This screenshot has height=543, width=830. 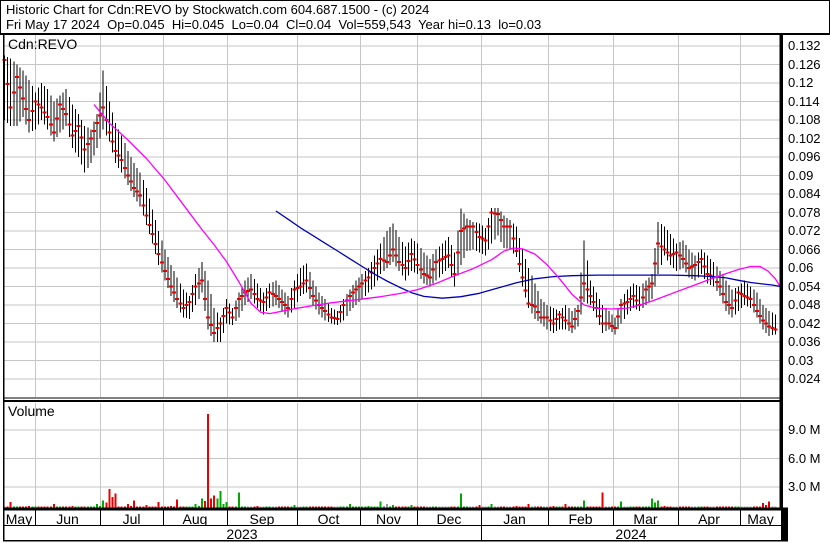 What do you see at coordinates (43, 44) in the screenshot?
I see `symbol-label: Cdn:REVO` at bounding box center [43, 44].